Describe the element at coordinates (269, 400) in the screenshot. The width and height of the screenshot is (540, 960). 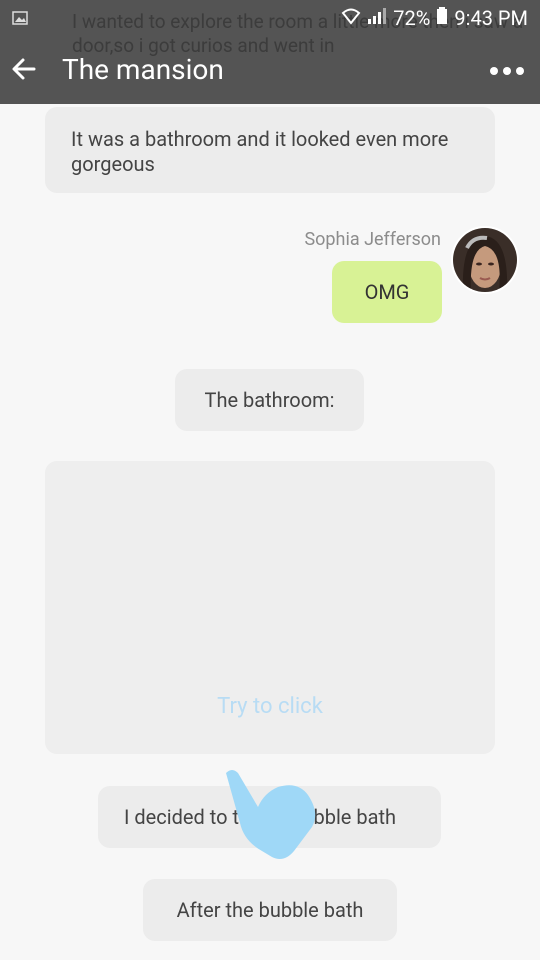
I see `message-bubble: The bathroom:` at that location.